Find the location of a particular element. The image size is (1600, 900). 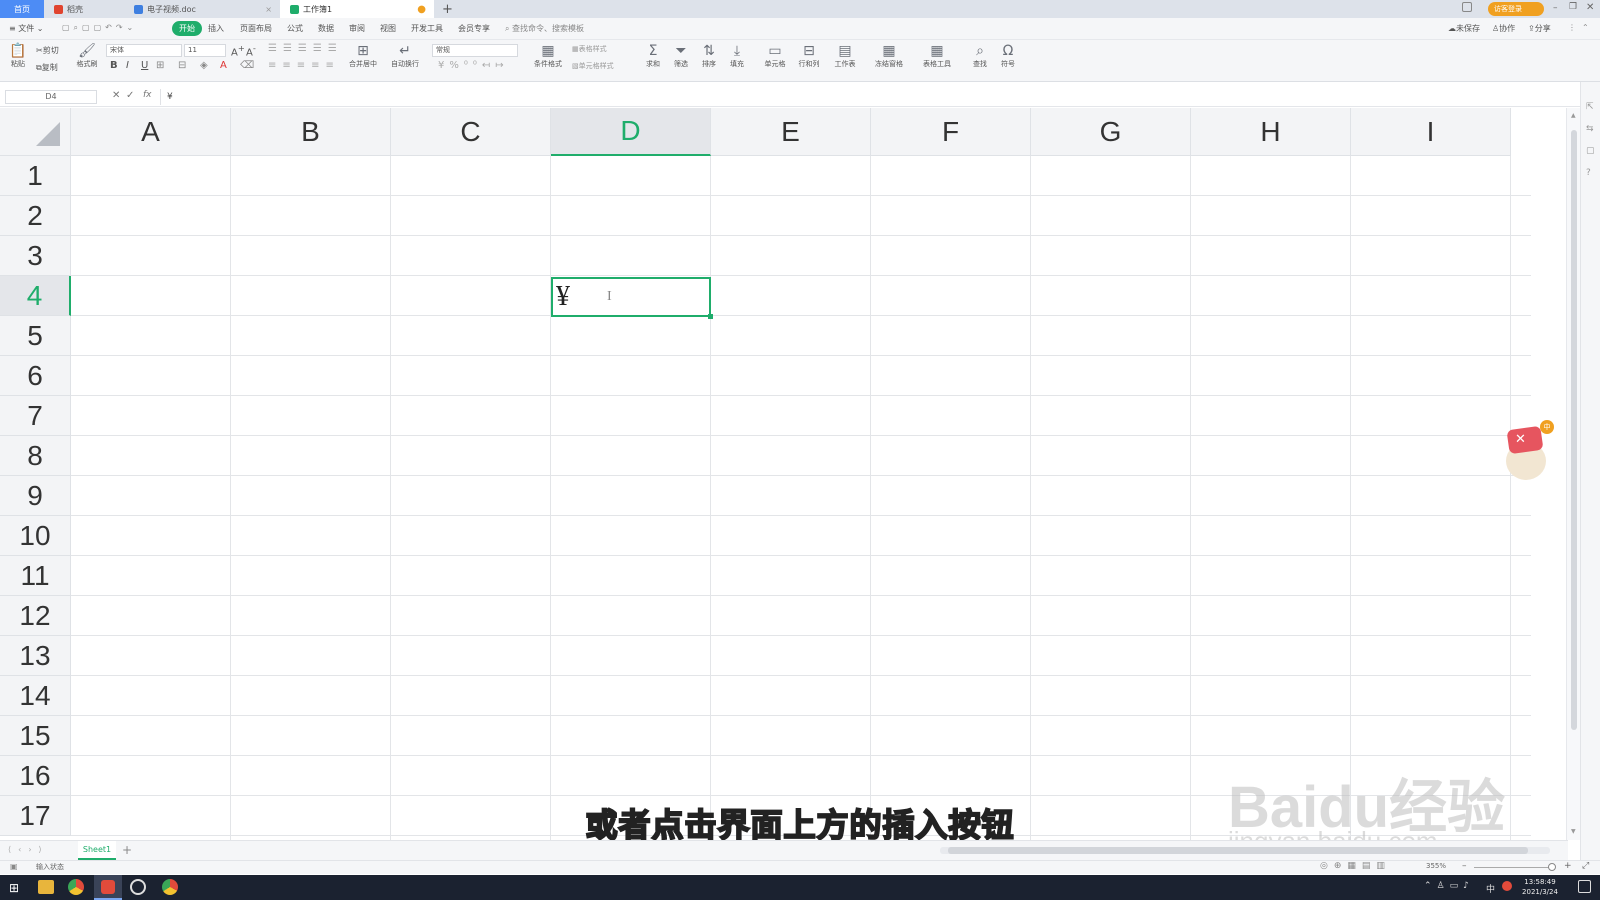

horizontal-align-icons: ≡≡≡≡≡ is located at coordinates (304, 65).